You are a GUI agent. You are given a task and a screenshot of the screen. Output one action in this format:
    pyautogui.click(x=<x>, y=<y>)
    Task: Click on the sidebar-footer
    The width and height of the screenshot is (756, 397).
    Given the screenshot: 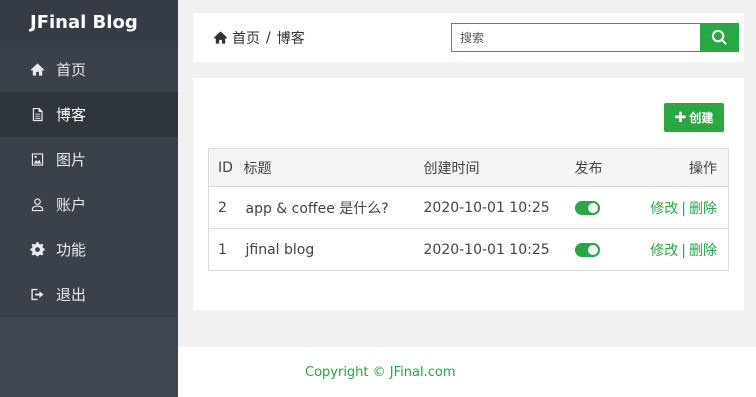 What is the action you would take?
    pyautogui.click(x=89, y=372)
    